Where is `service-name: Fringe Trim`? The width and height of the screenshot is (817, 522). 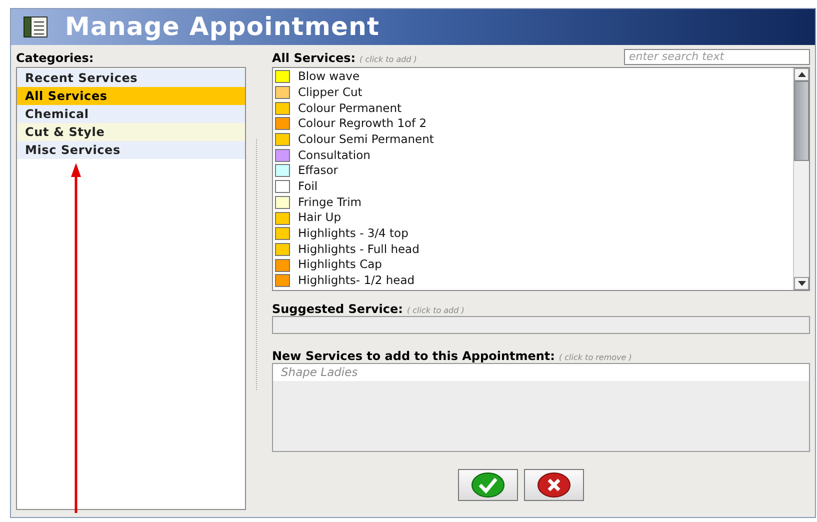 service-name: Fringe Trim is located at coordinates (330, 202).